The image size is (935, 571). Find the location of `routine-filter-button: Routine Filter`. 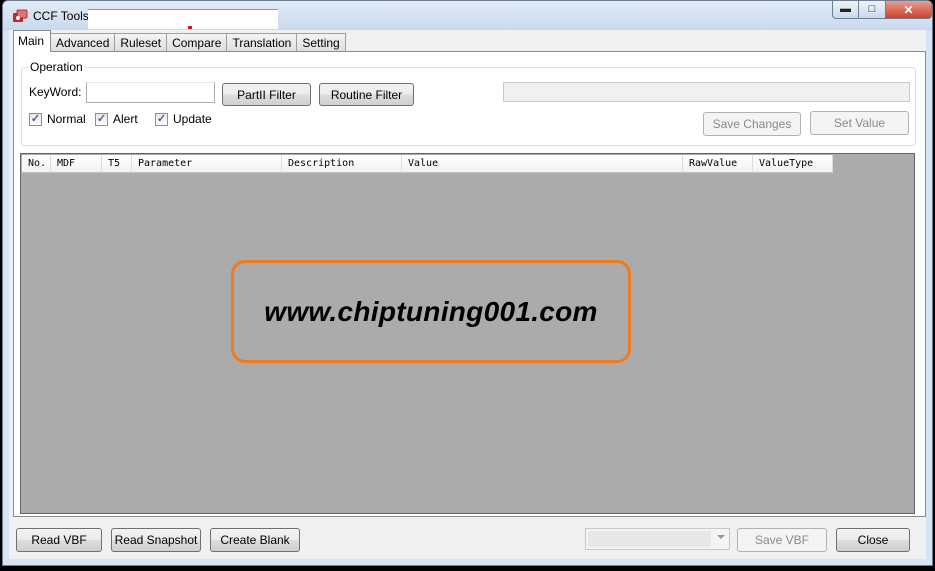

routine-filter-button: Routine Filter is located at coordinates (366, 94).